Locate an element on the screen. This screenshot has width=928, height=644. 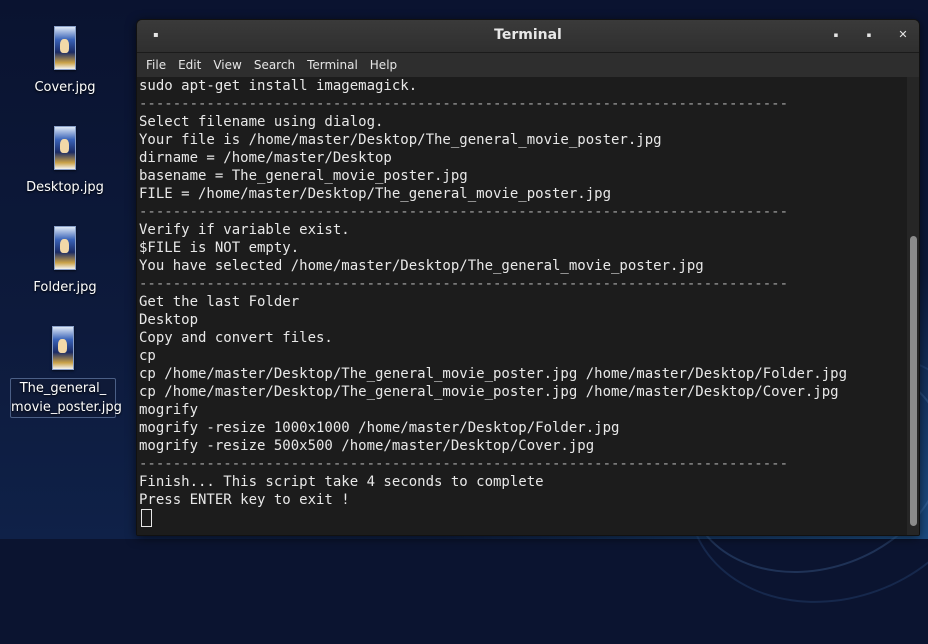
menu-file: File is located at coordinates (156, 65).